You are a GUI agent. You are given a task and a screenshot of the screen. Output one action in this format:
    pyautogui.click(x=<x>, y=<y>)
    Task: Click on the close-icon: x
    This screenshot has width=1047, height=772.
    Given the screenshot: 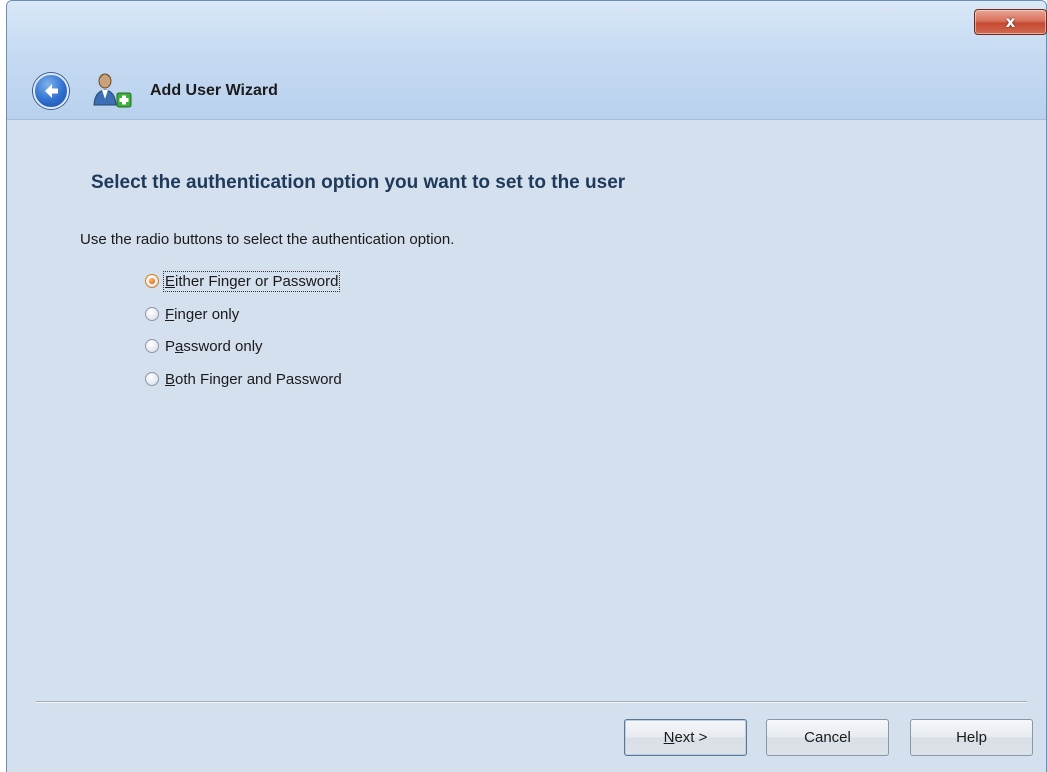 What is the action you would take?
    pyautogui.click(x=1010, y=22)
    